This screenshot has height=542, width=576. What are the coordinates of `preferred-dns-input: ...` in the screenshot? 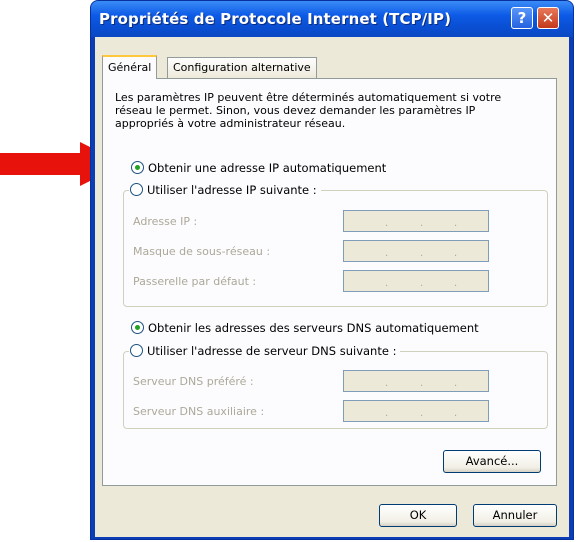 It's located at (416, 381).